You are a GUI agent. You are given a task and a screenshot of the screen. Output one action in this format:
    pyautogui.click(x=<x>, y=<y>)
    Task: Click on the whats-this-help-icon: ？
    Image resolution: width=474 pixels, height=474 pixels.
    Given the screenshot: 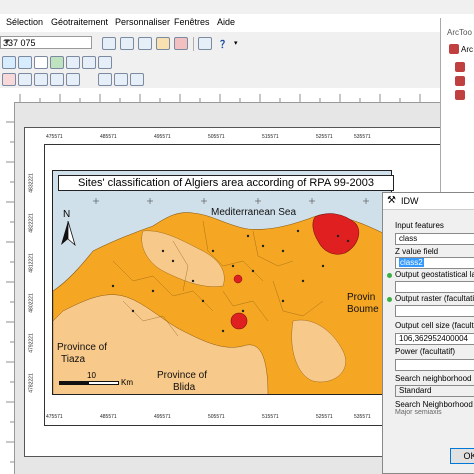 What is the action you would take?
    pyautogui.click(x=225, y=43)
    